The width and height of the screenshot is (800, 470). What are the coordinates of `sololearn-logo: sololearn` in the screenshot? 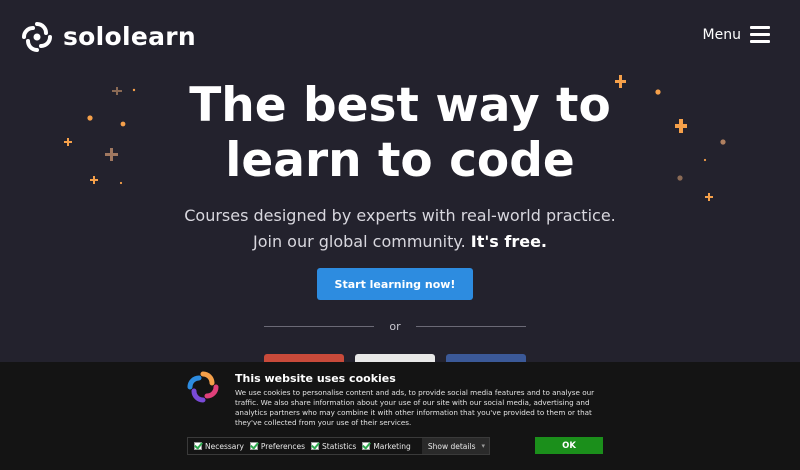 It's located at (108, 37).